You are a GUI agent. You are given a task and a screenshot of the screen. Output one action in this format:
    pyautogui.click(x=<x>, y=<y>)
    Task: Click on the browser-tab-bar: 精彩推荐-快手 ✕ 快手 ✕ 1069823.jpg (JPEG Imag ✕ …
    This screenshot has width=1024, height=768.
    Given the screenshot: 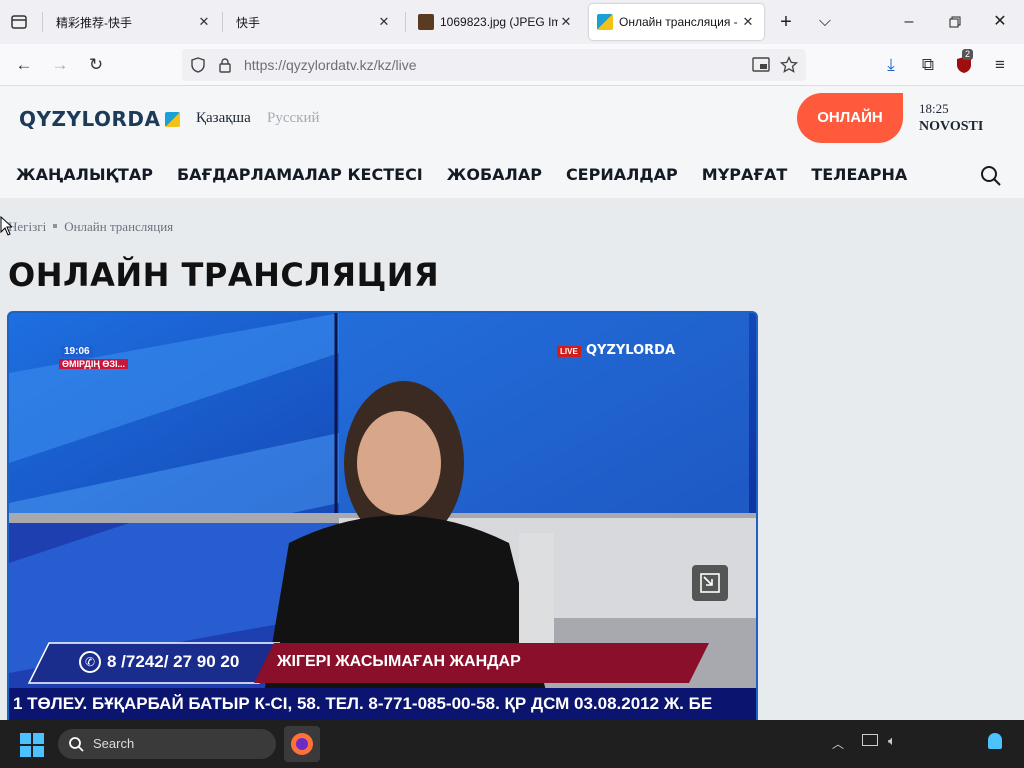 What is the action you would take?
    pyautogui.click(x=512, y=22)
    